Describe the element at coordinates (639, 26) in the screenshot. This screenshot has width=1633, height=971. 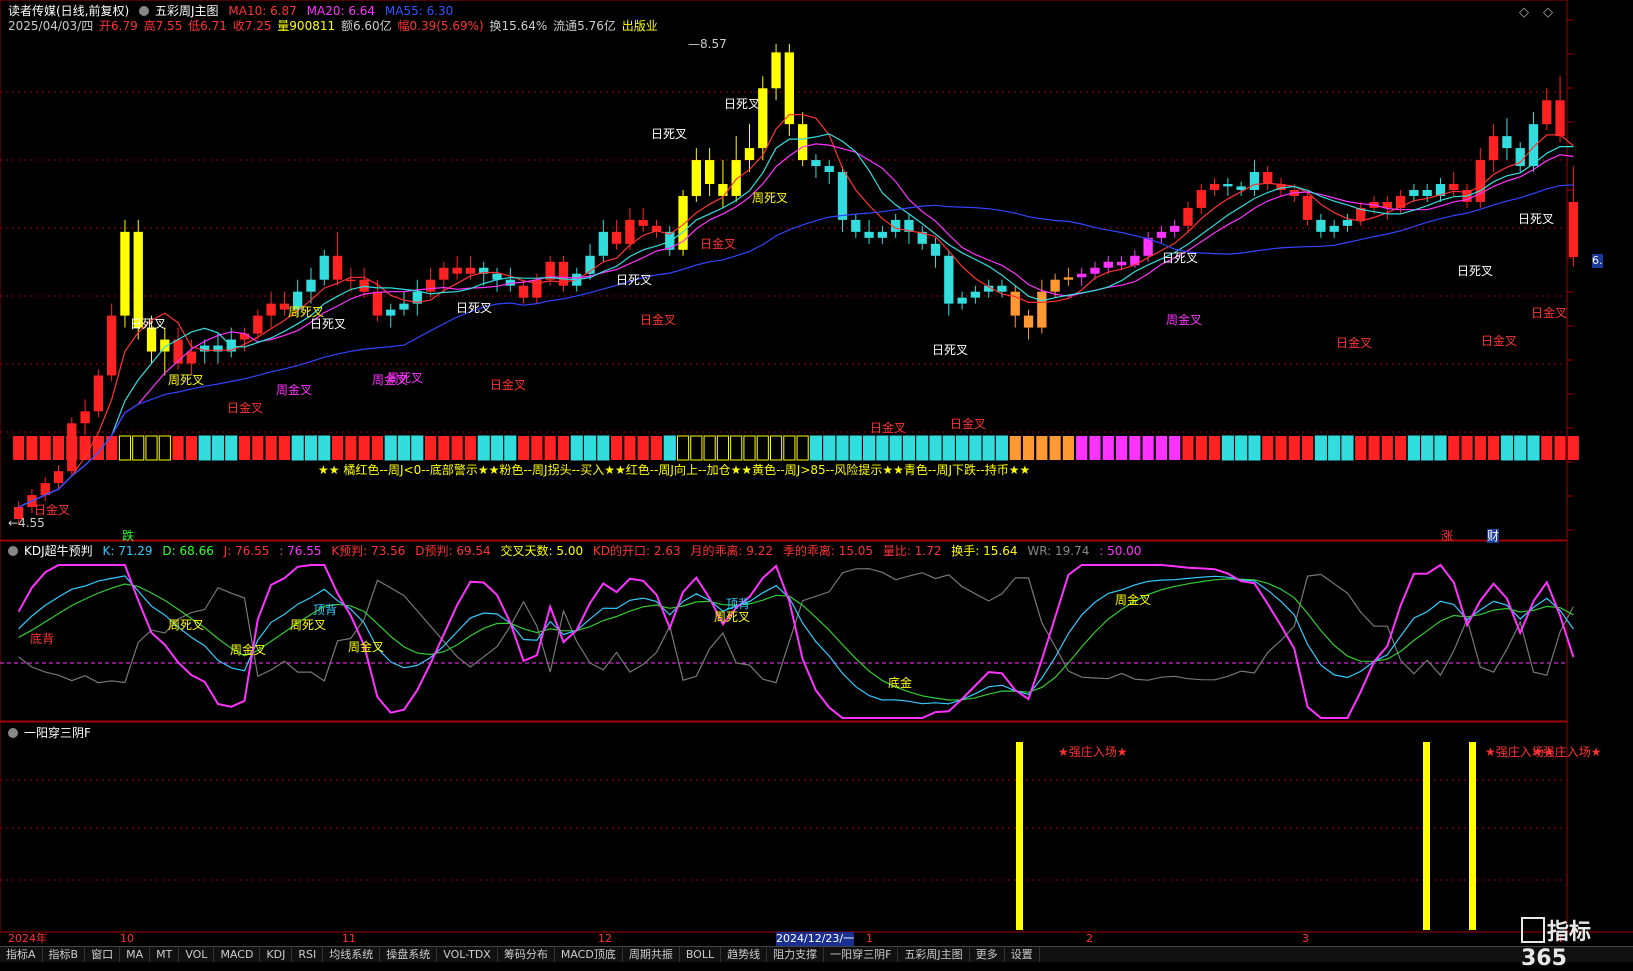
I see `quote-industry: 出版业` at that location.